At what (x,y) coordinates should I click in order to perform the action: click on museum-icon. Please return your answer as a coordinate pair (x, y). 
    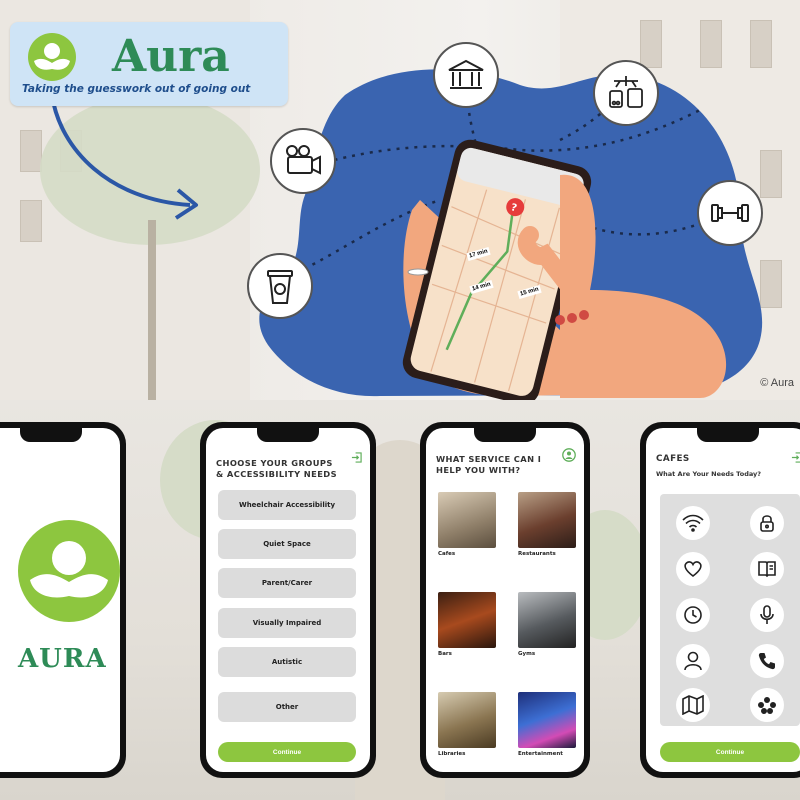
    Looking at the image, I should click on (466, 75).